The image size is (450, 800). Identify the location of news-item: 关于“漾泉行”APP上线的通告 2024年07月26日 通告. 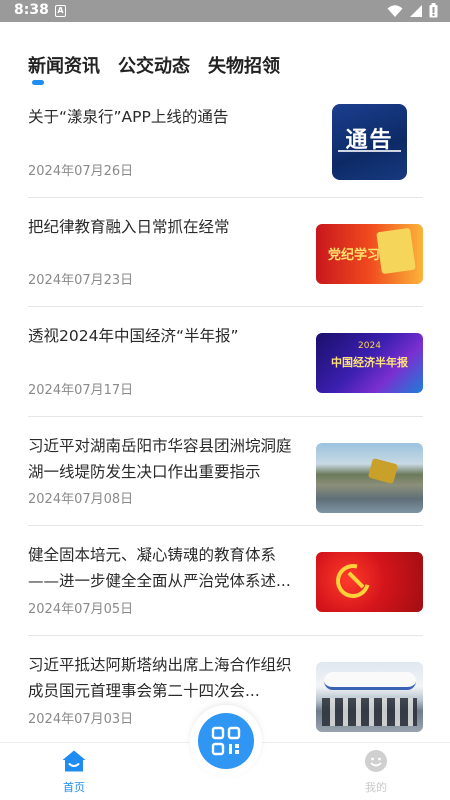
(225, 143).